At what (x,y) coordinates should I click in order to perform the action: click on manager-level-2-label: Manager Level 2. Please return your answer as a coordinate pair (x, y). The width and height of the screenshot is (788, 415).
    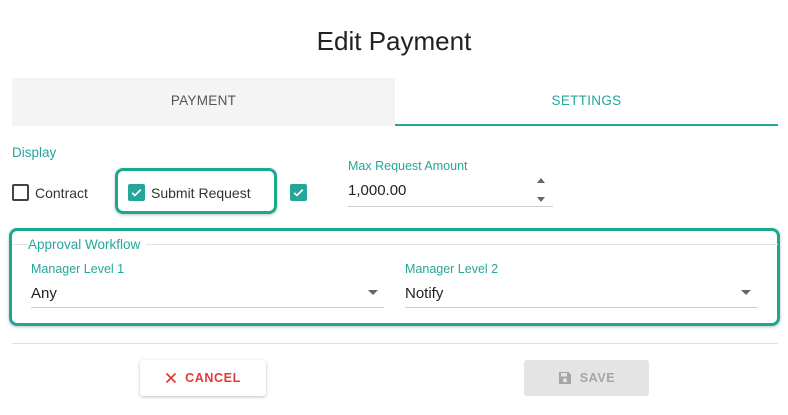
    Looking at the image, I should click on (452, 269).